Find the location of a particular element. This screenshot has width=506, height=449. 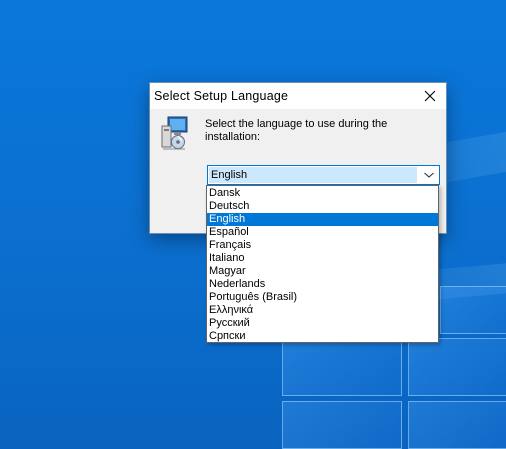

language-option: Deutsch is located at coordinates (322, 206).